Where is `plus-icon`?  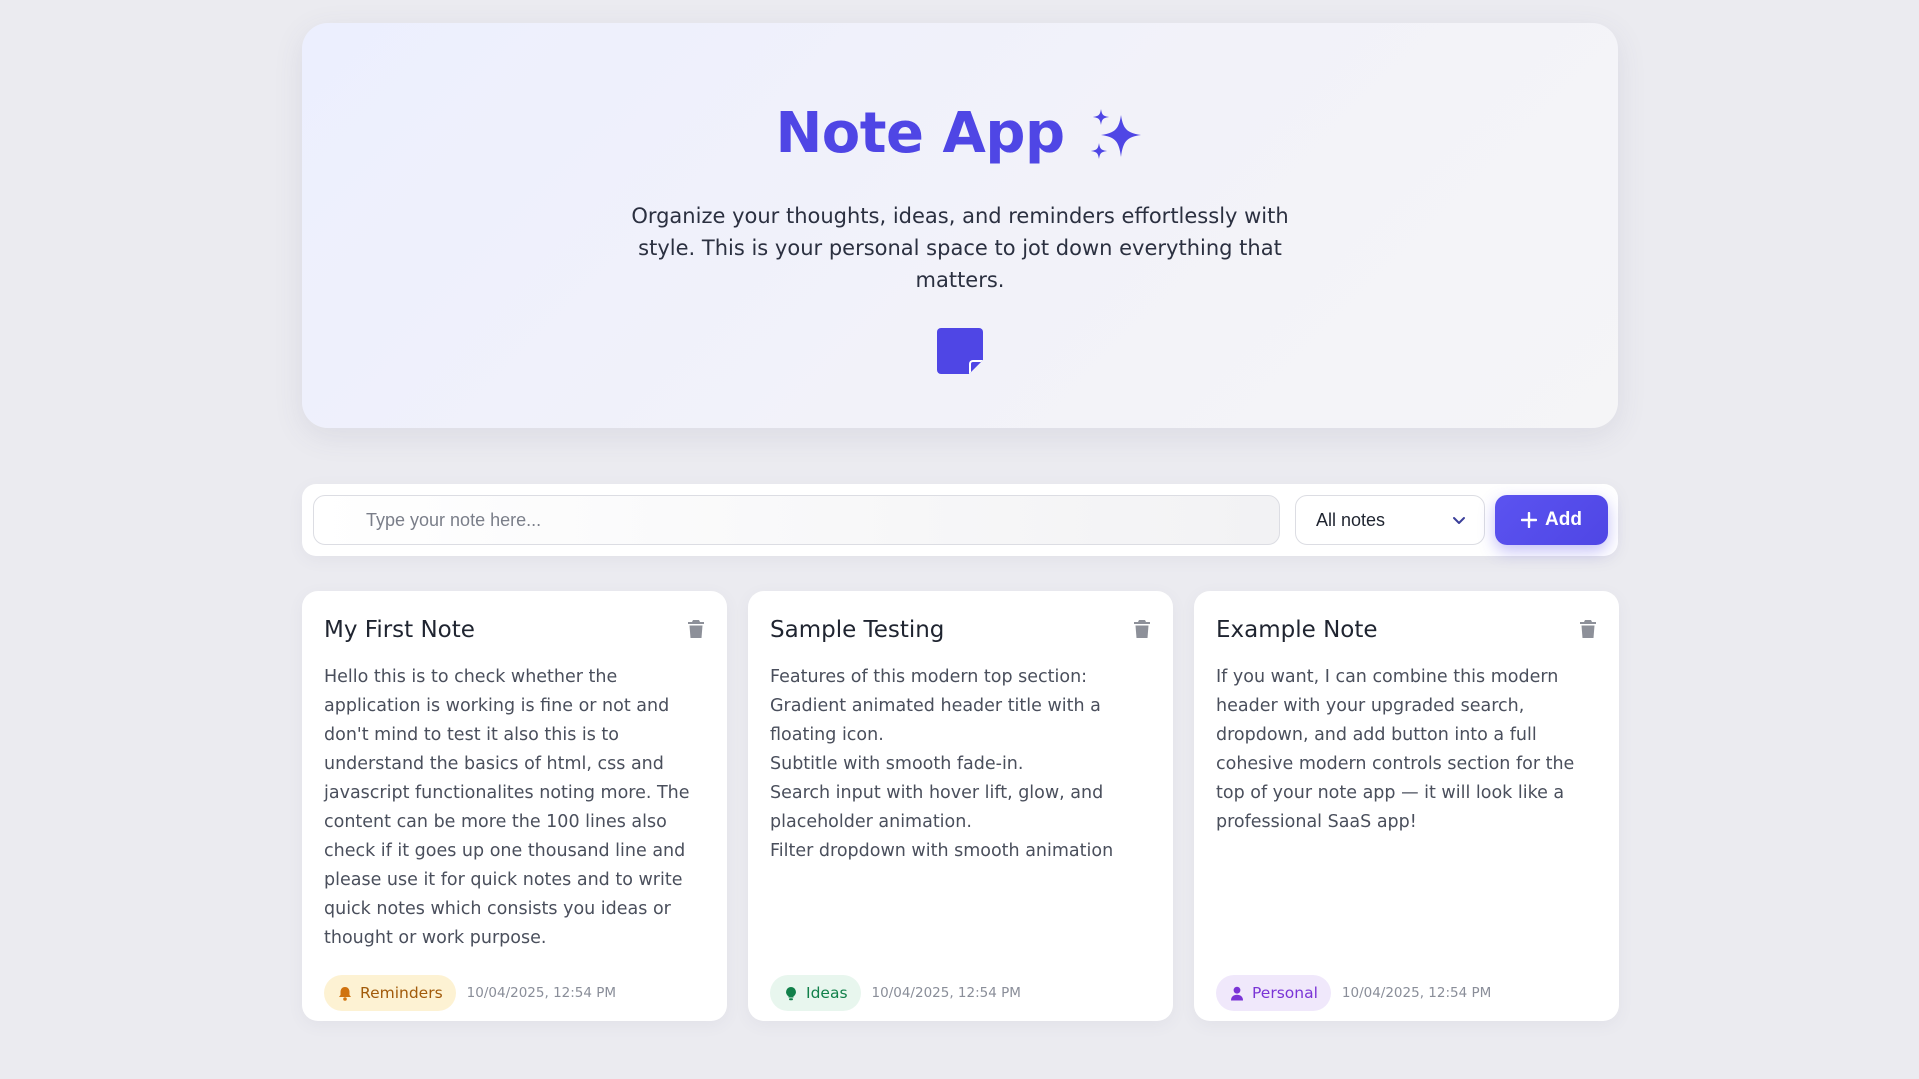 plus-icon is located at coordinates (1529, 520).